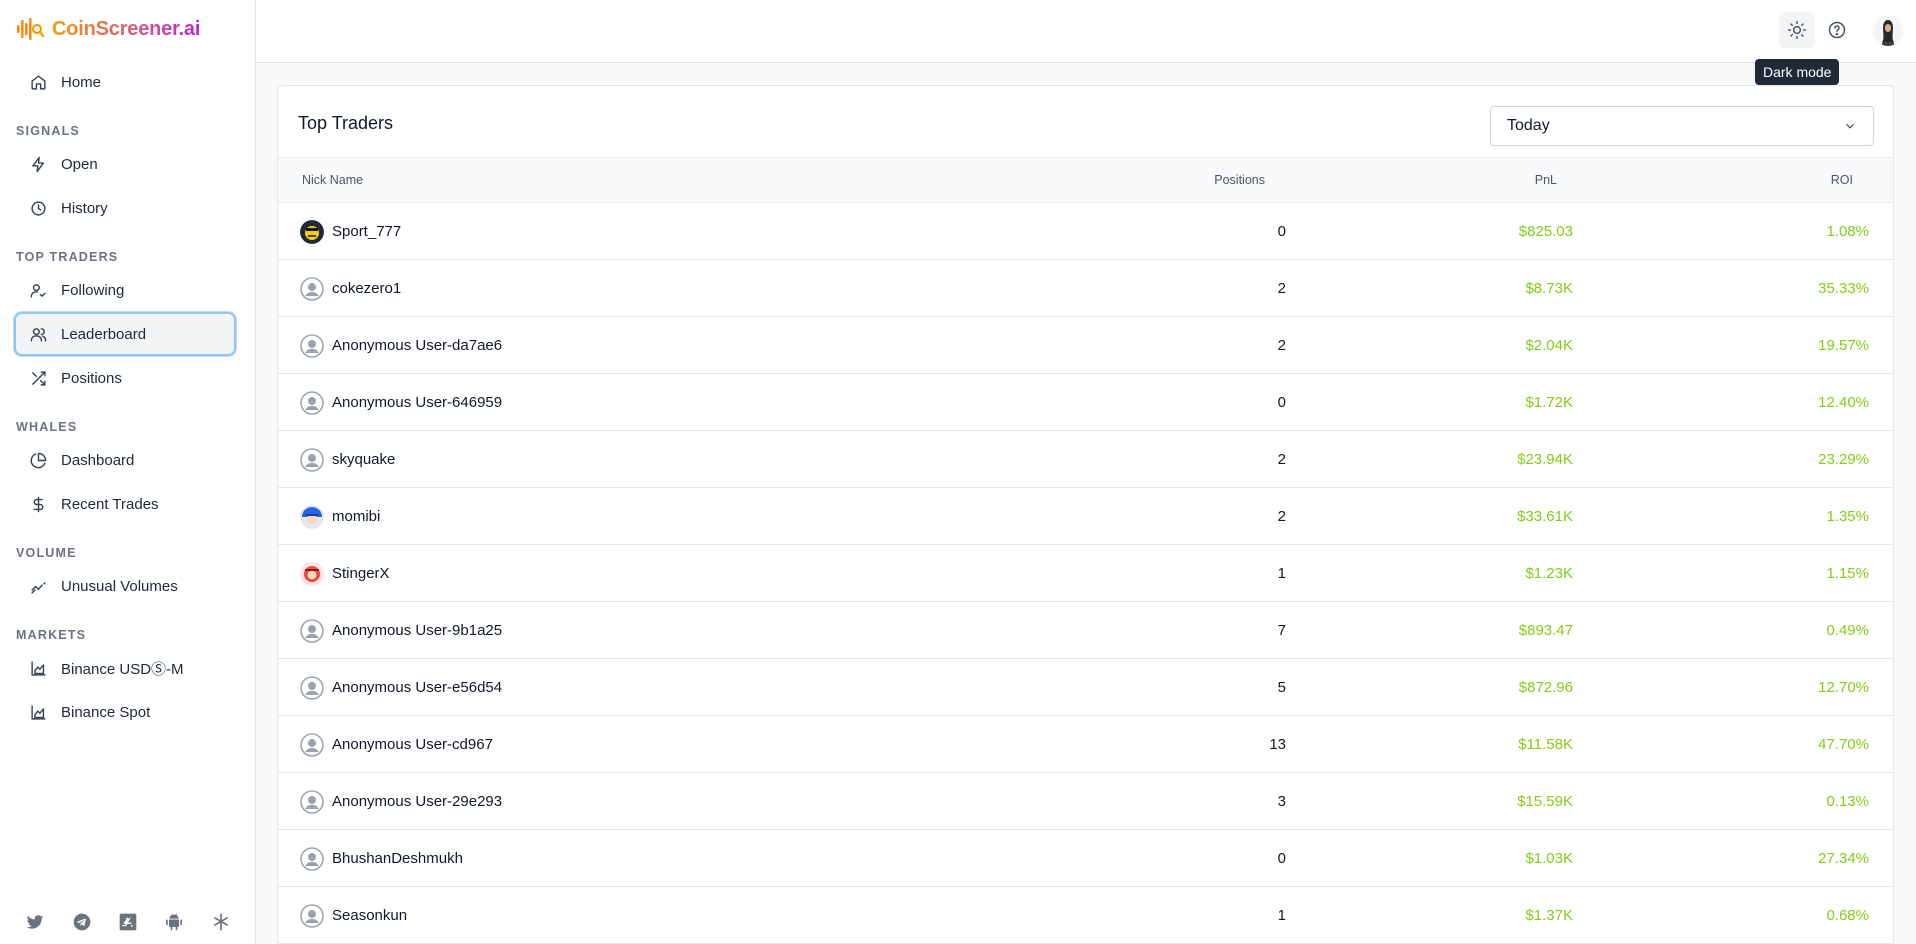 The image size is (1916, 944). I want to click on roi-value: 27.34%, so click(1843, 858).